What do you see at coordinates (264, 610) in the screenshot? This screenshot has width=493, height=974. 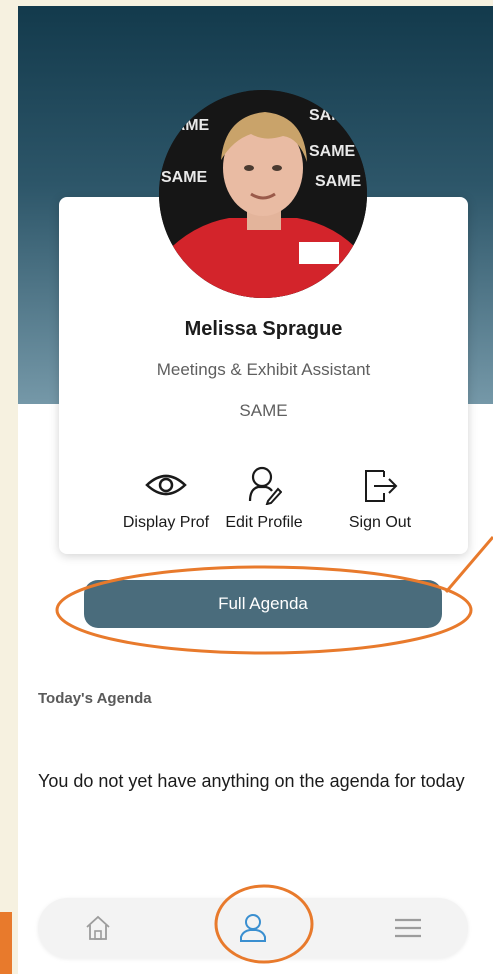 I see `annotation-highlight-ellipse` at bounding box center [264, 610].